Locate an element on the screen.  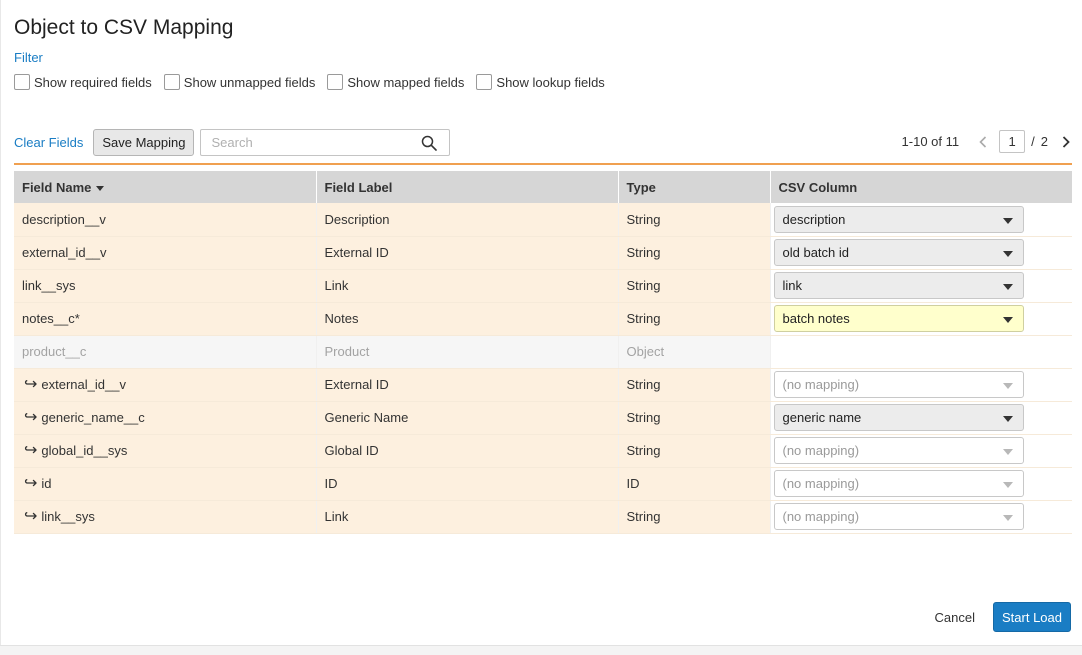
csv-column-header: CSV Column is located at coordinates (921, 187).